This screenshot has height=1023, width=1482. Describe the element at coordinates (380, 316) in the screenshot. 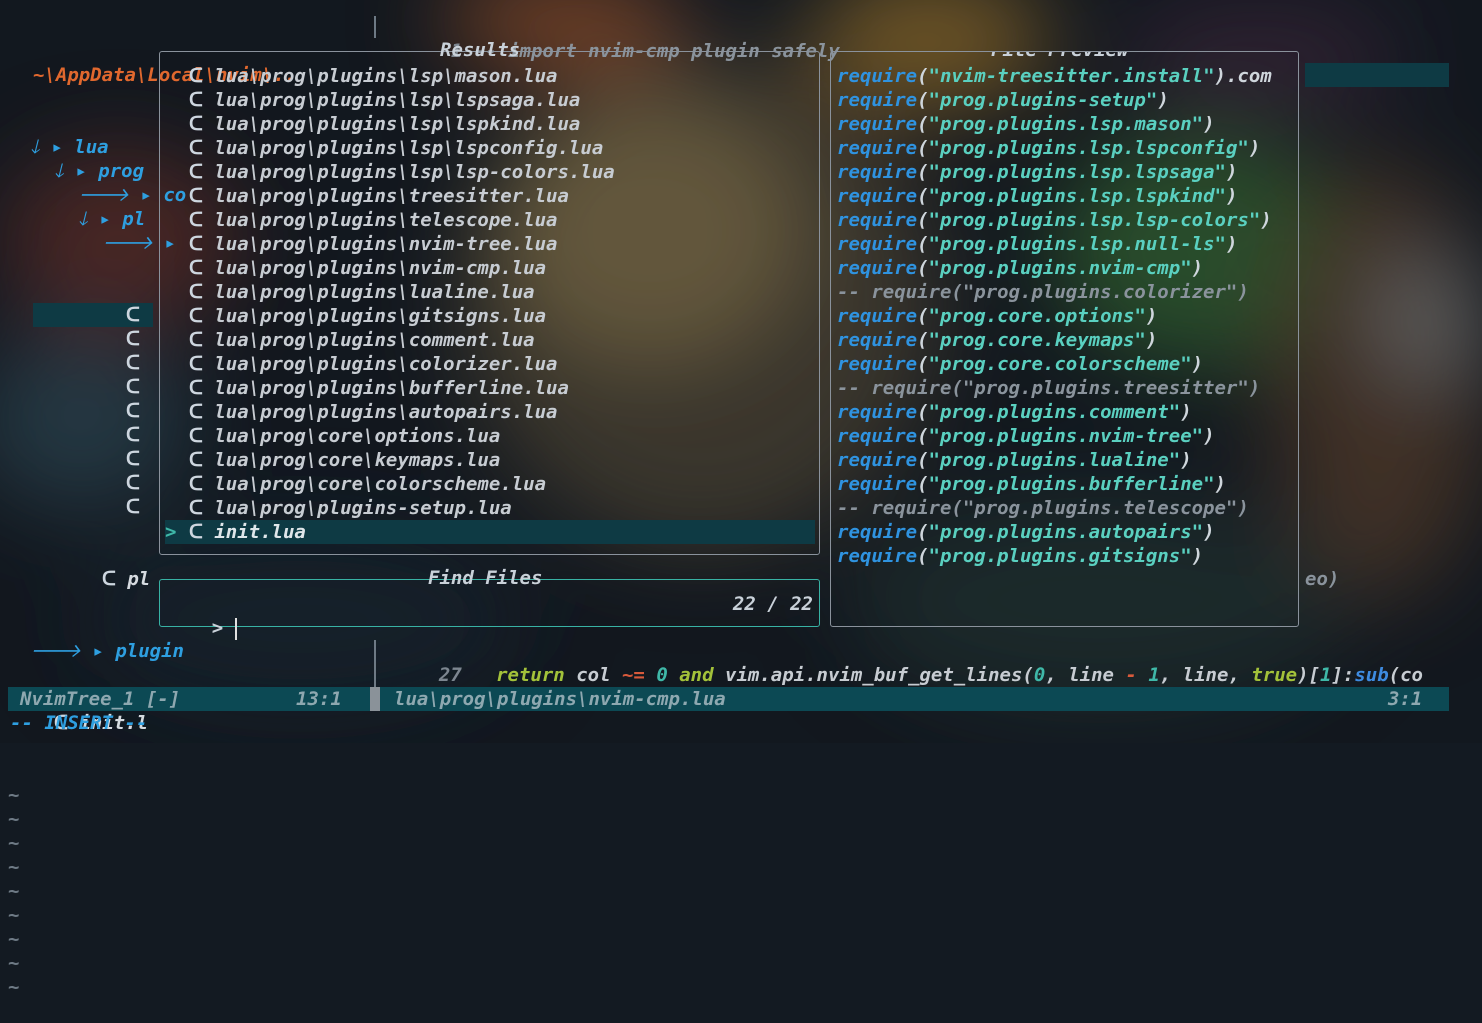

I see `result-path: lua\prog\plugins\gitsigns.lua` at that location.